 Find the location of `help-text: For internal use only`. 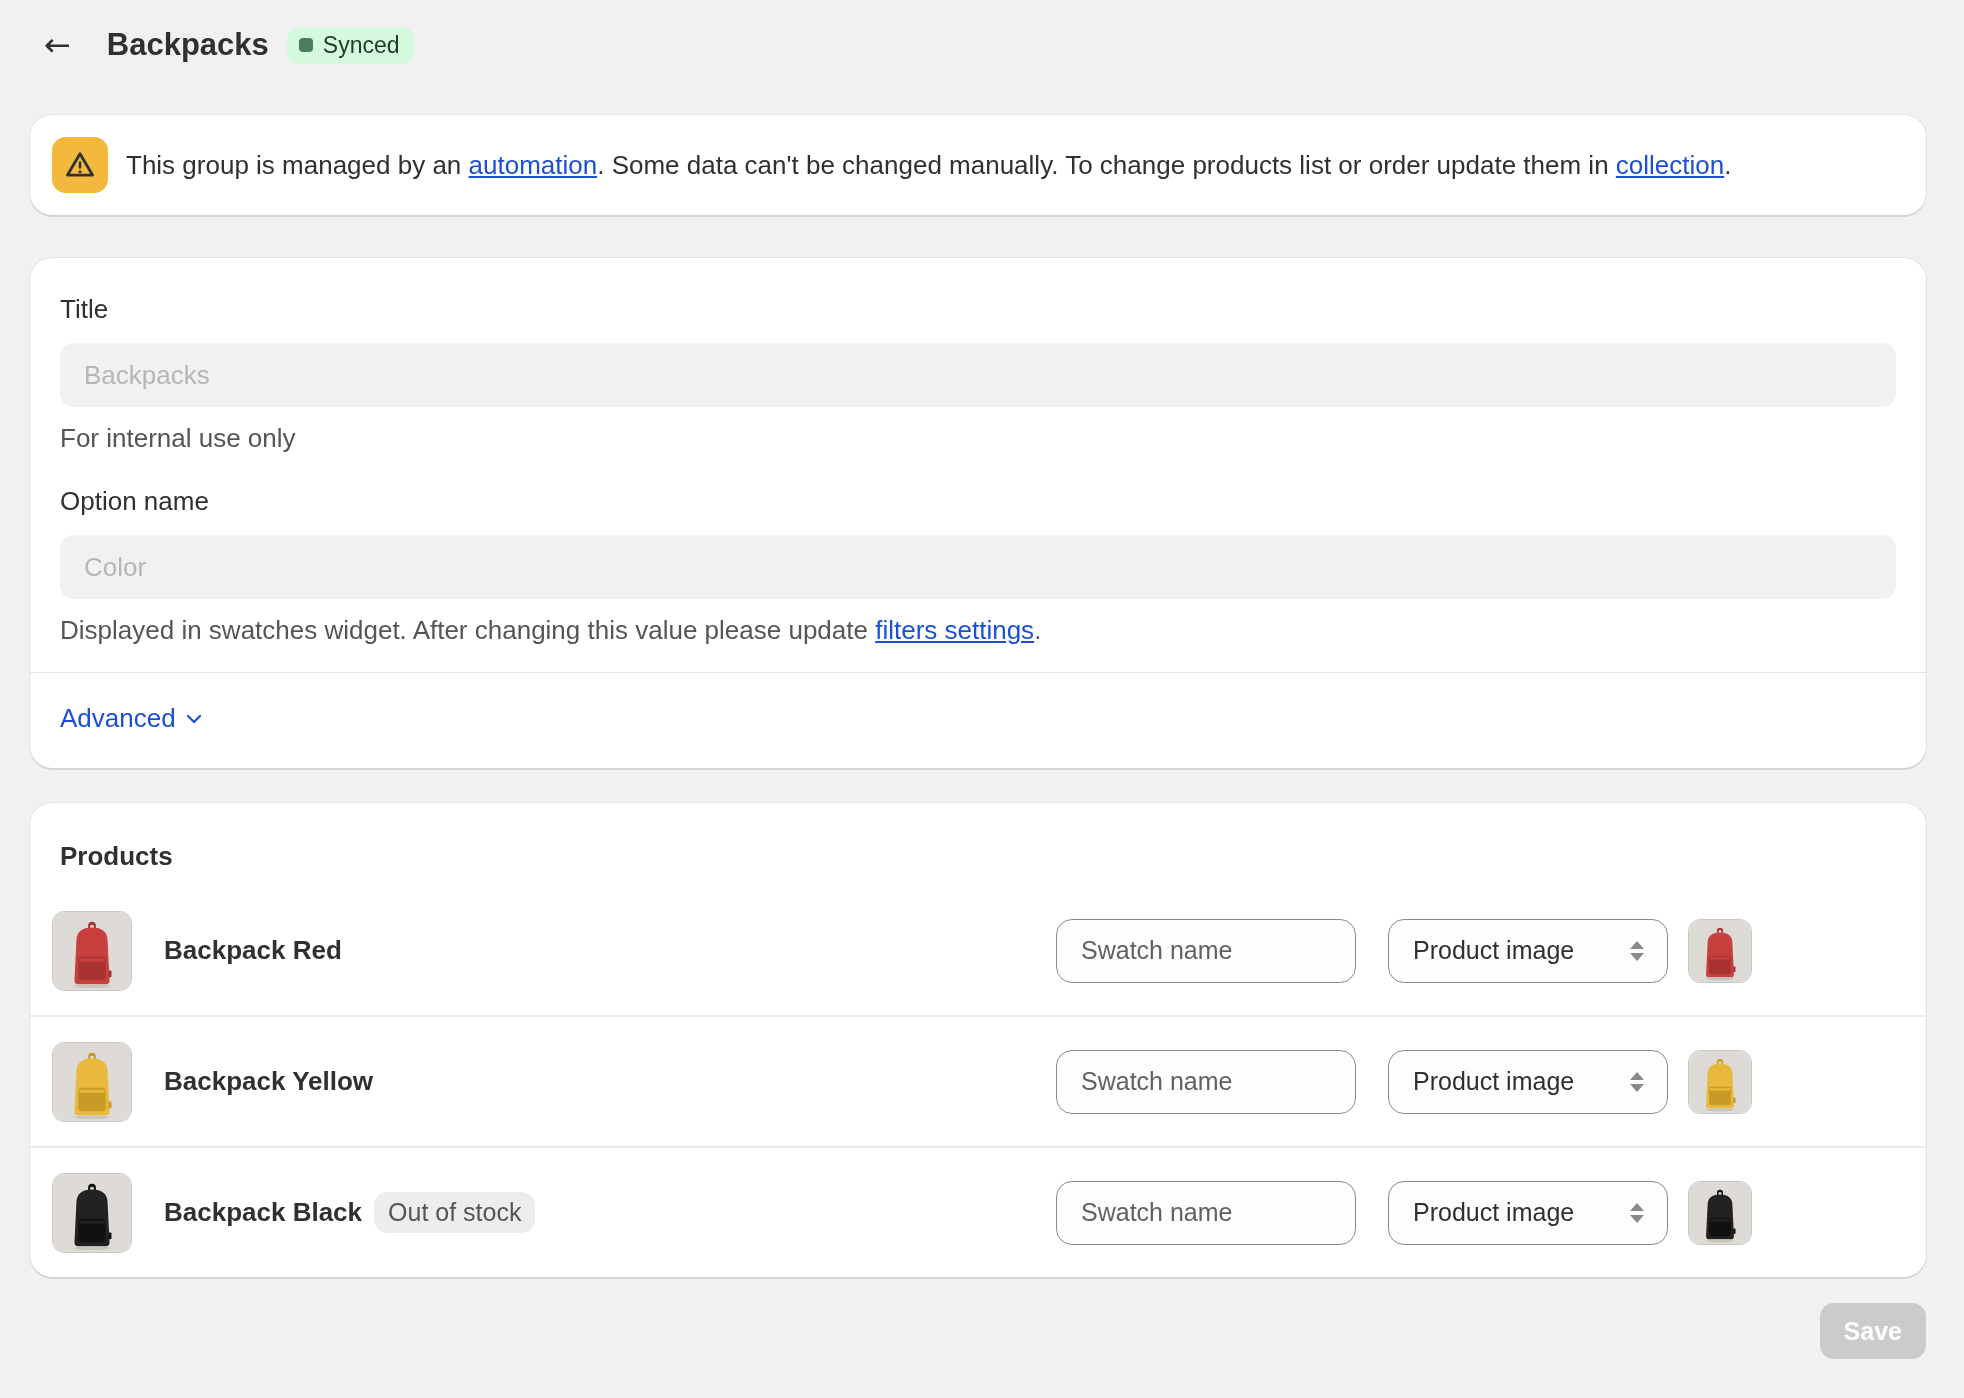

help-text: For internal use only is located at coordinates (178, 438).